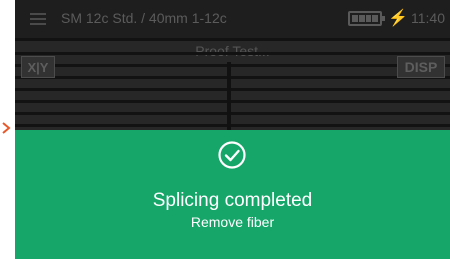 Image resolution: width=450 pixels, height=259 pixels. Describe the element at coordinates (38, 19) in the screenshot. I see `menu-icon` at that location.